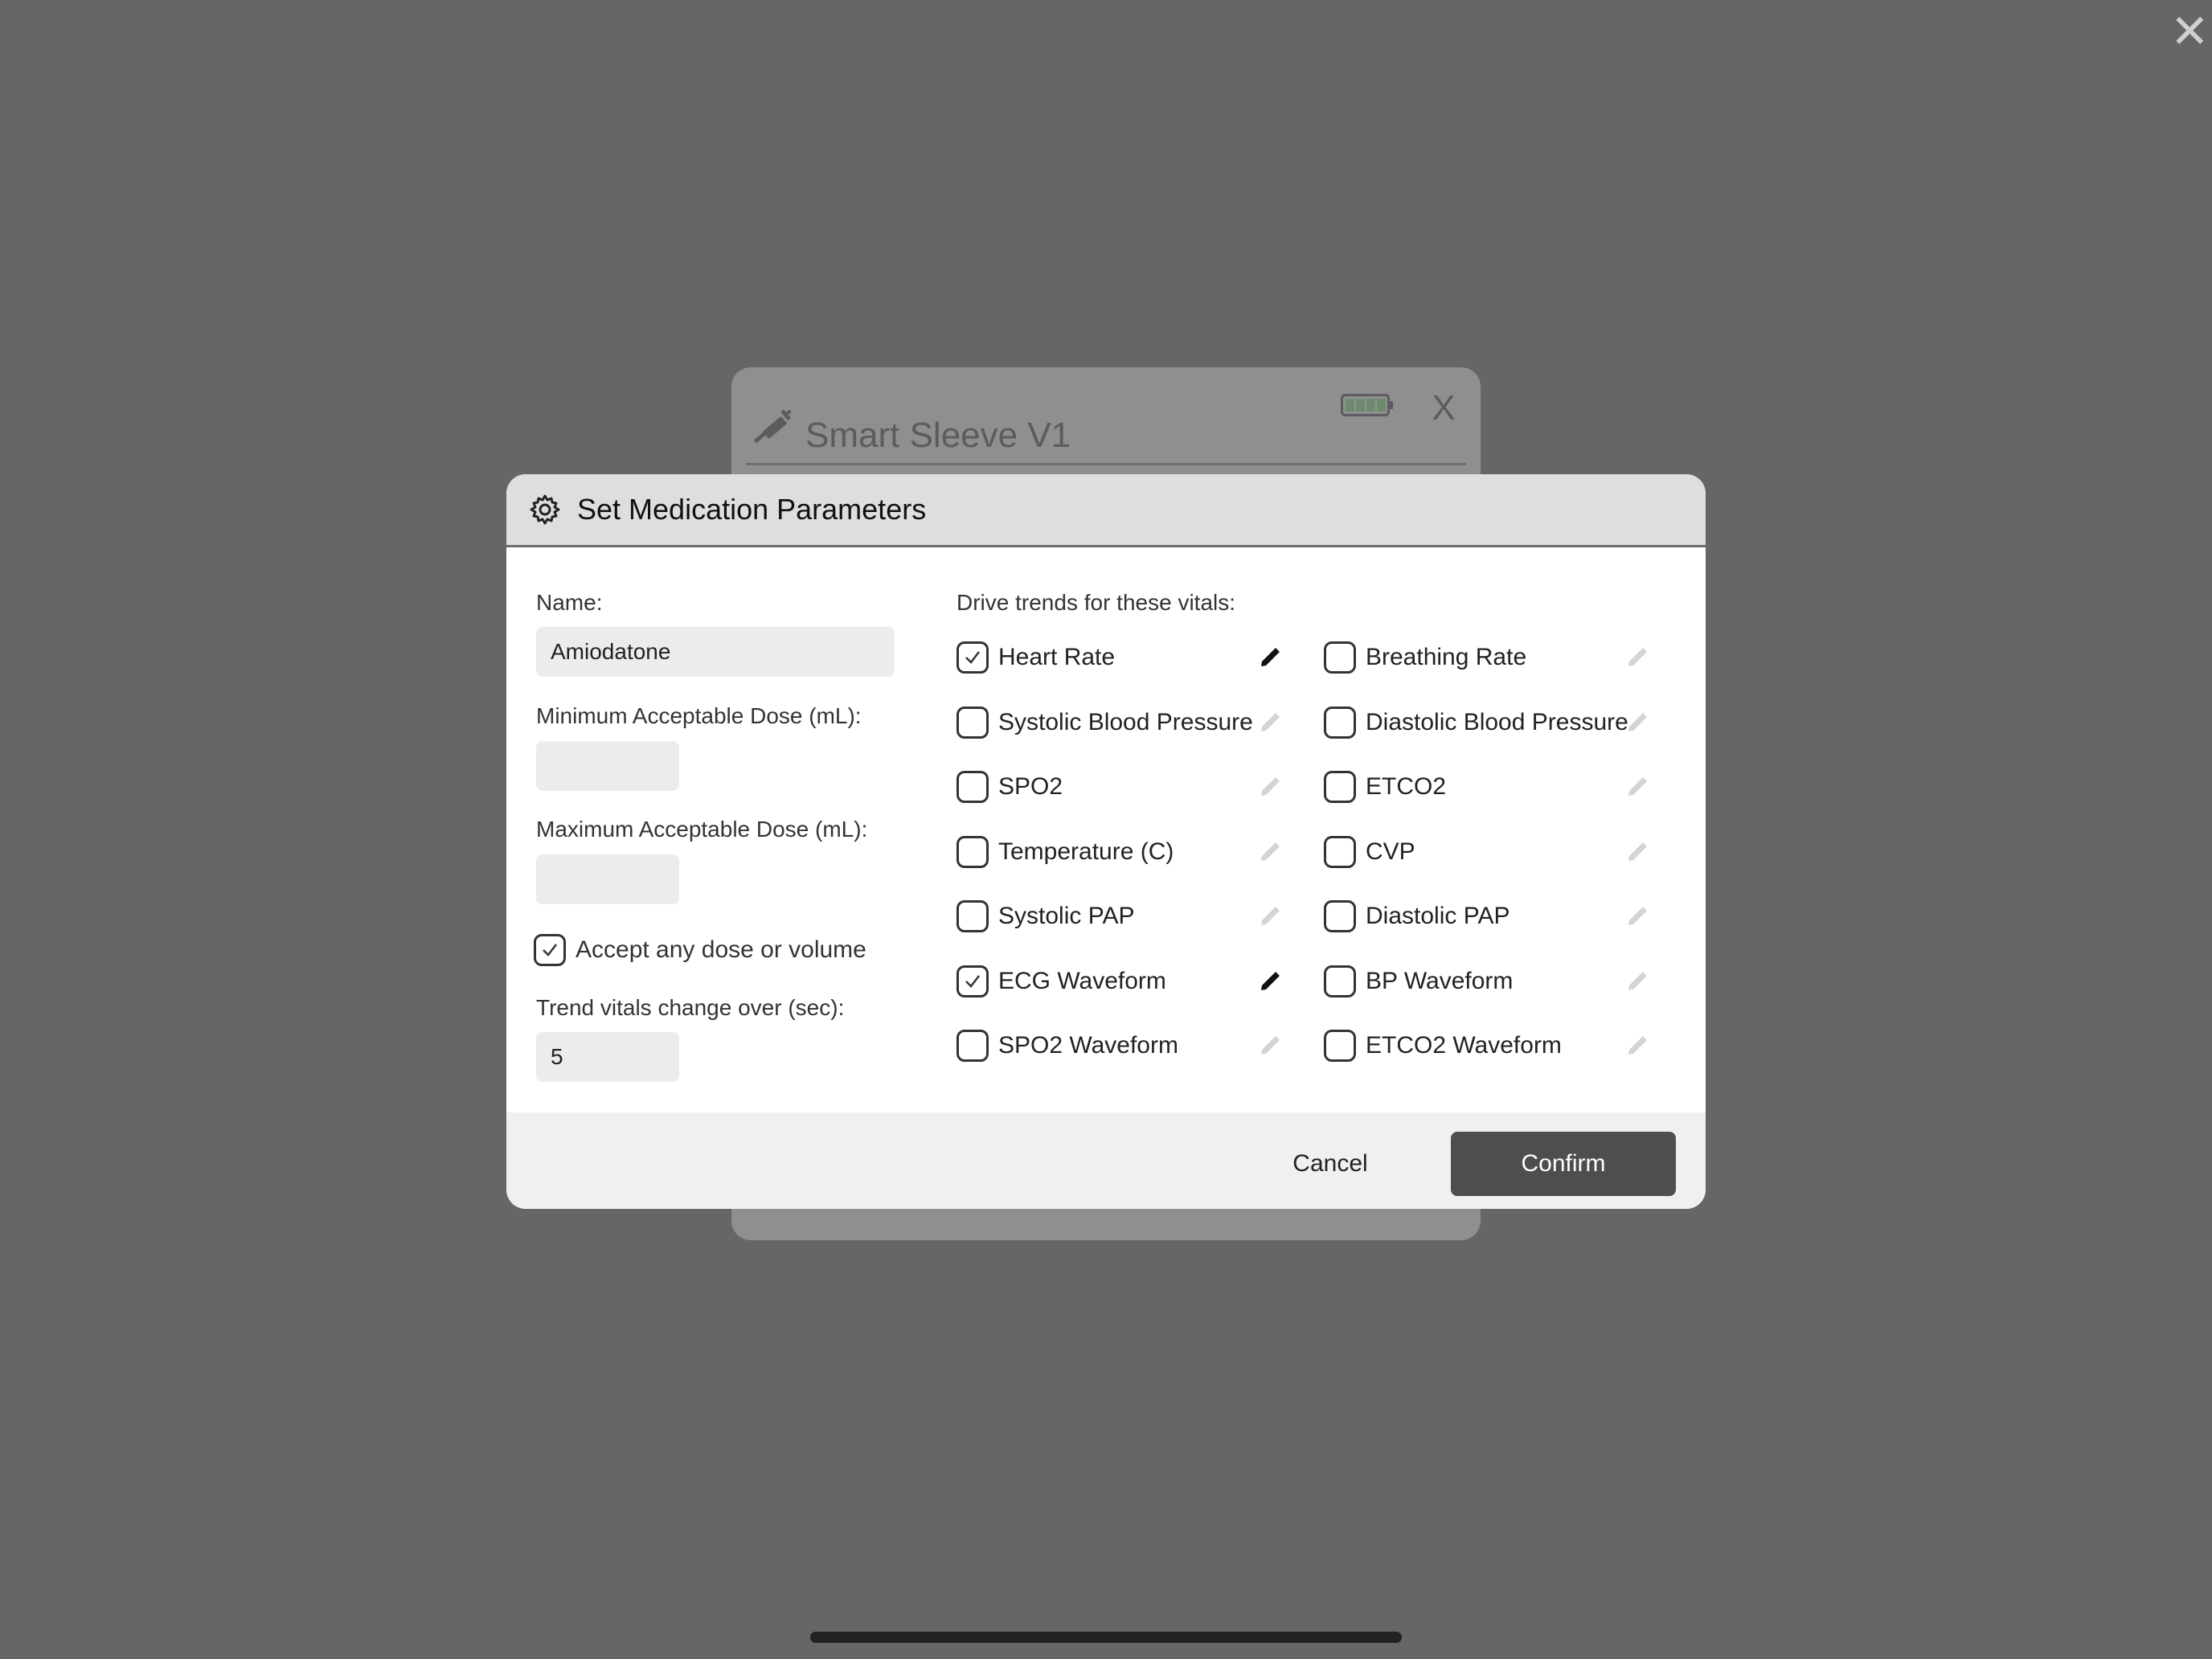 This screenshot has width=2212, height=1659. What do you see at coordinates (1340, 787) in the screenshot?
I see `vital-checkbox-etco2` at bounding box center [1340, 787].